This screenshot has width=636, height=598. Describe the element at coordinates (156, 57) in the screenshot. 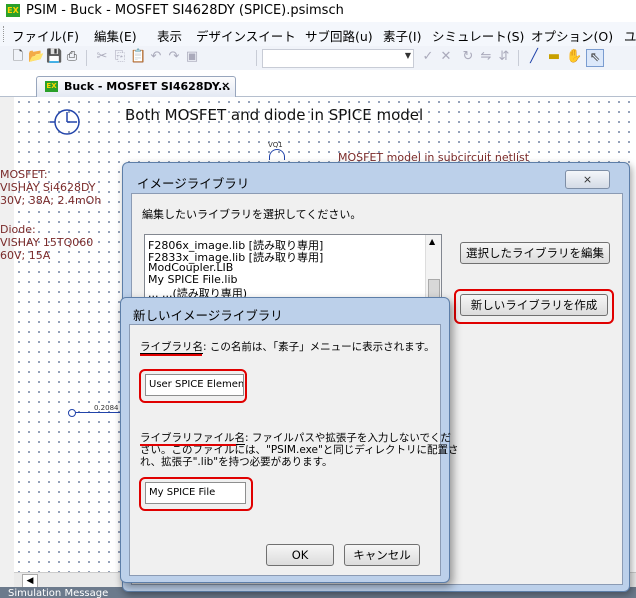

I see `undo-icon: ↶` at that location.